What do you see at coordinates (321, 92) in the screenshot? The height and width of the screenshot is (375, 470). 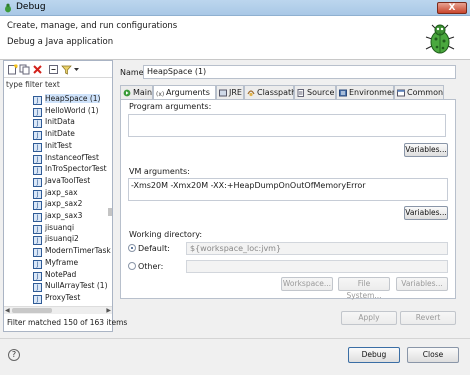 I see `tab-label: Source` at bounding box center [321, 92].